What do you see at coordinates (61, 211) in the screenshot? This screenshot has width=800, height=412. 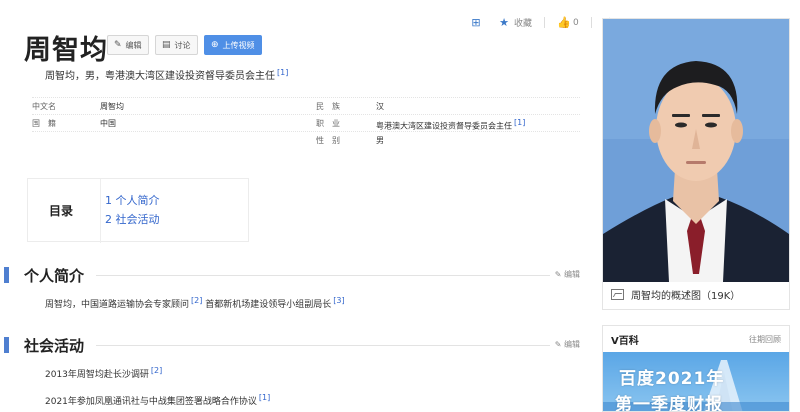 I see `toc-title: 目录` at bounding box center [61, 211].